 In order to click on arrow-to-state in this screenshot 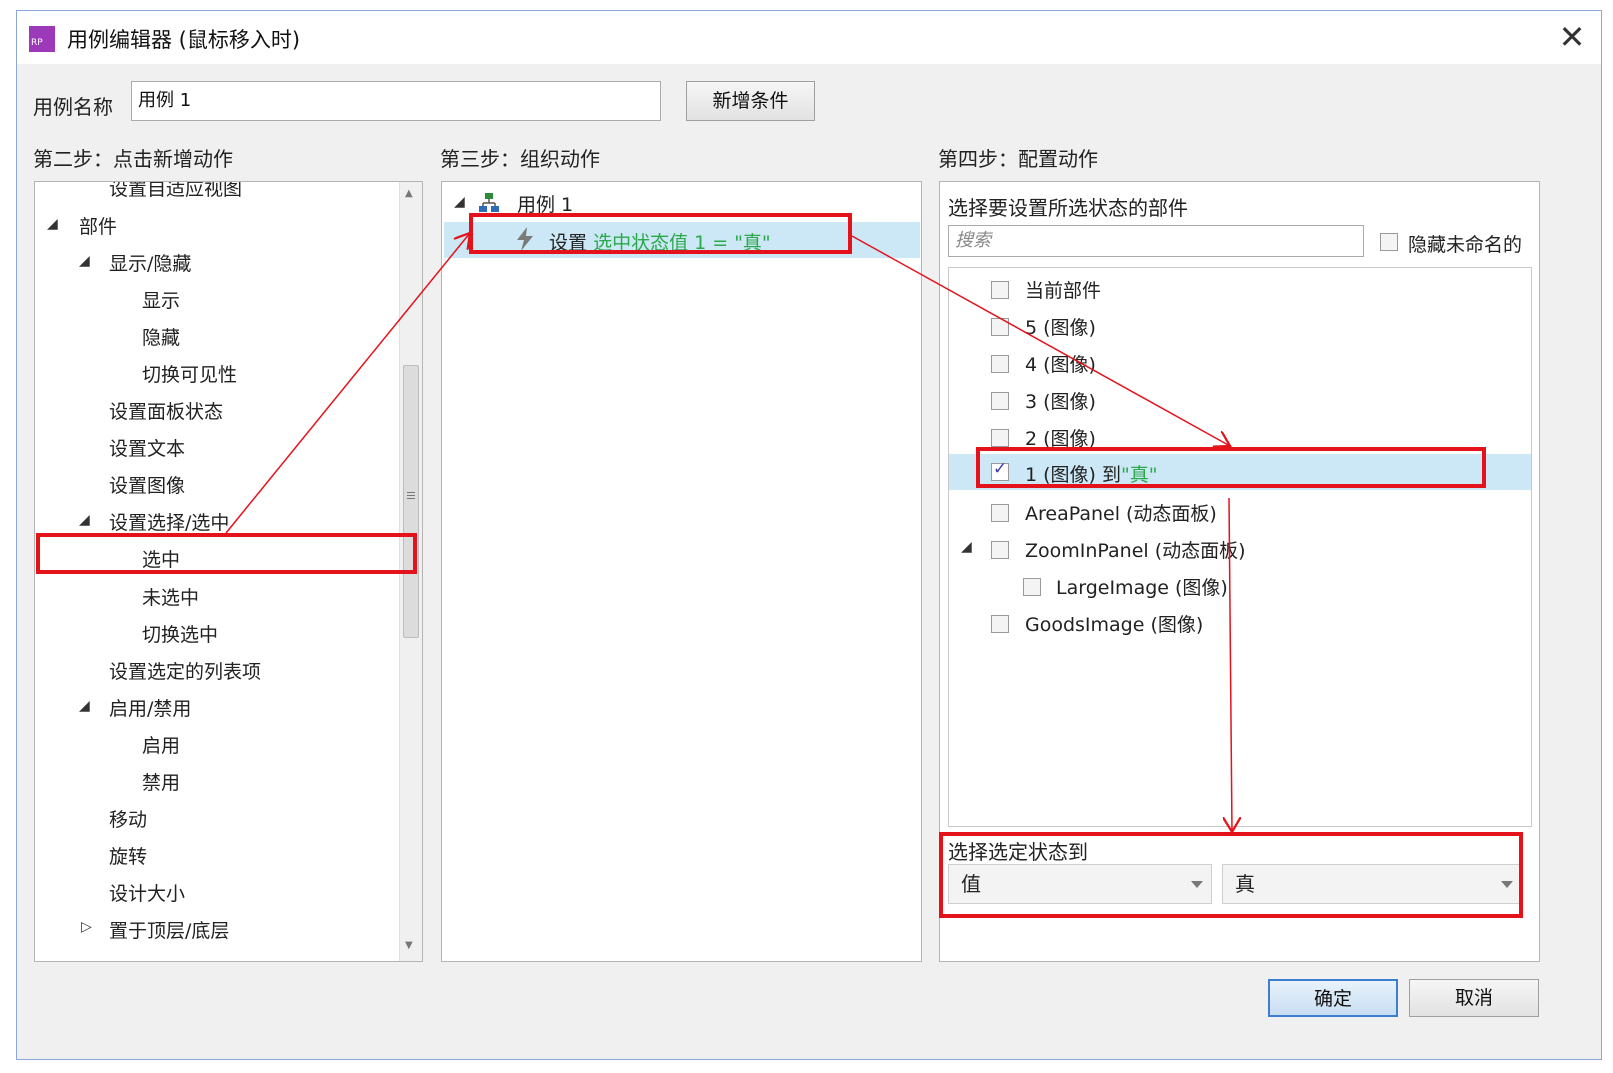, I will do `click(1230, 664)`.